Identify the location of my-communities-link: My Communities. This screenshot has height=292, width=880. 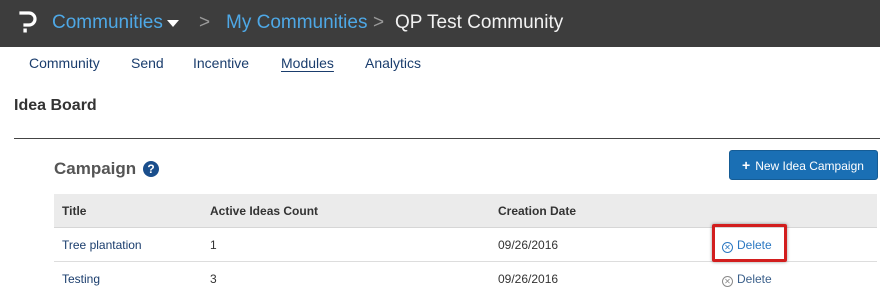
(296, 23).